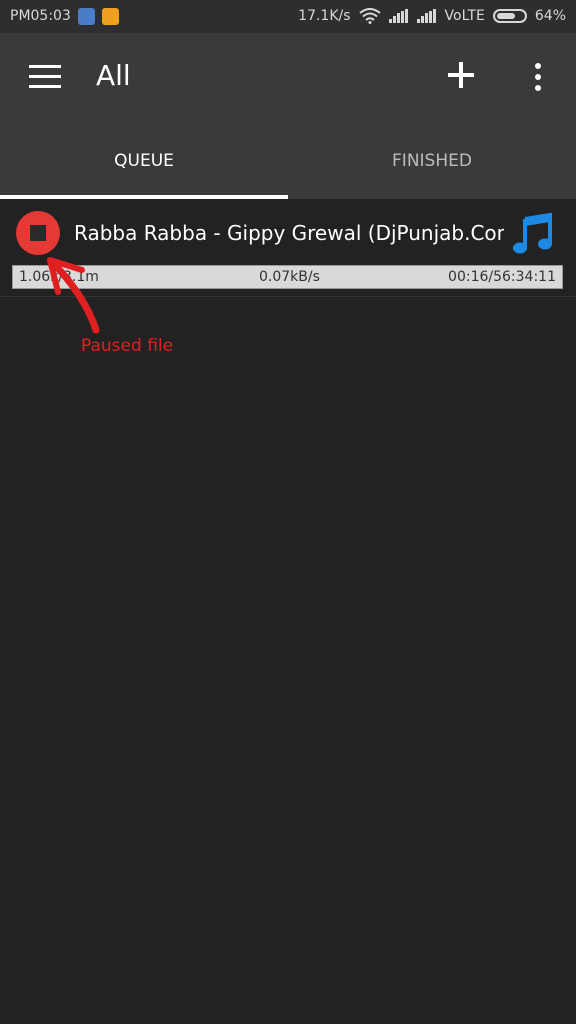  Describe the element at coordinates (144, 161) in the screenshot. I see `tab-queue: QUEUE` at that location.